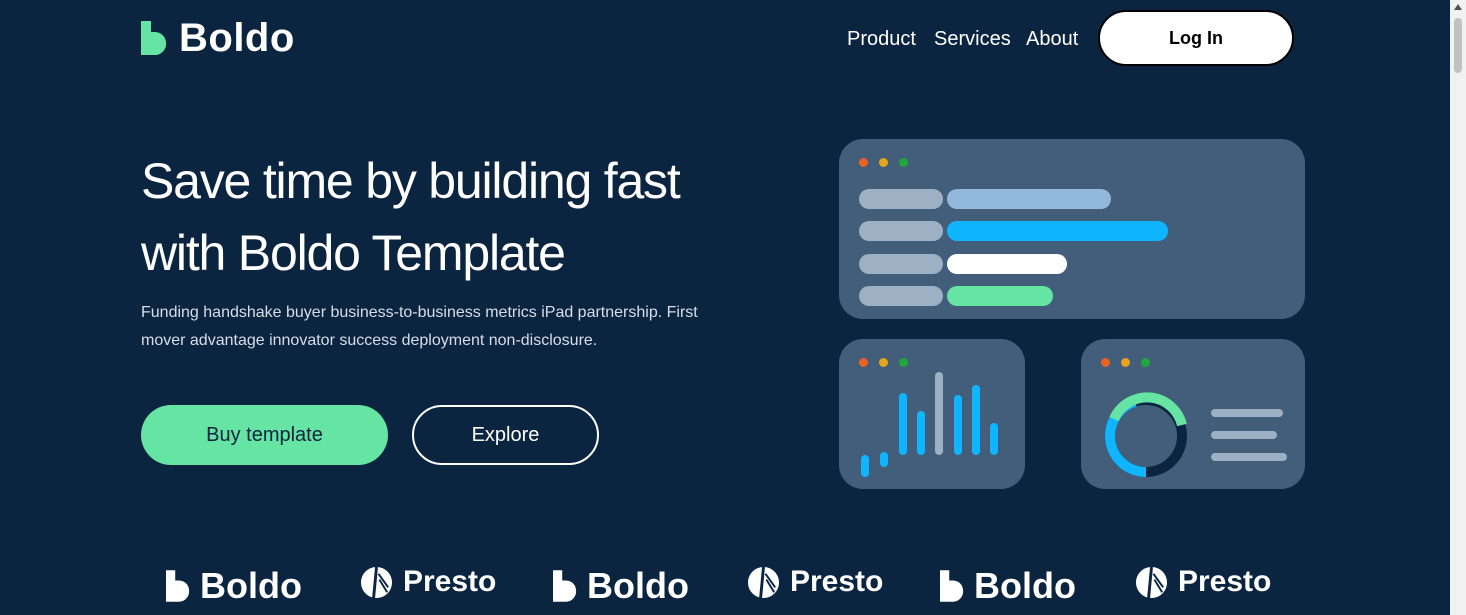 Image resolution: width=1466 pixels, height=615 pixels. I want to click on green-dot, so click(903, 162).